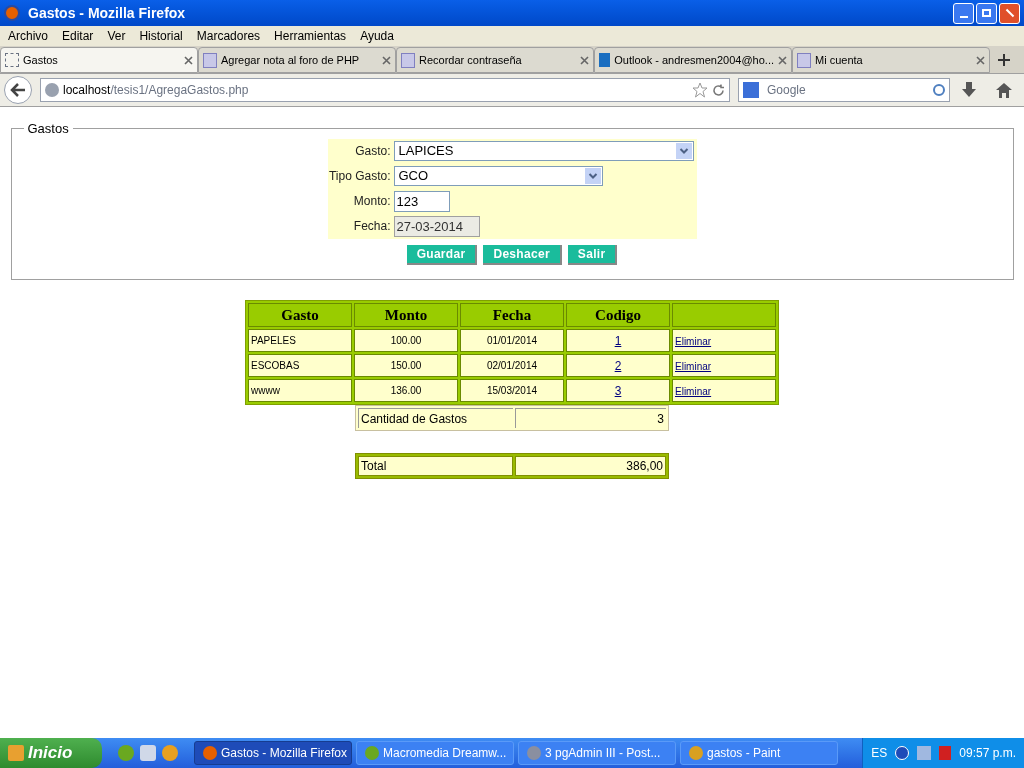  Describe the element at coordinates (902, 753) in the screenshot. I see `tray-icon` at that location.